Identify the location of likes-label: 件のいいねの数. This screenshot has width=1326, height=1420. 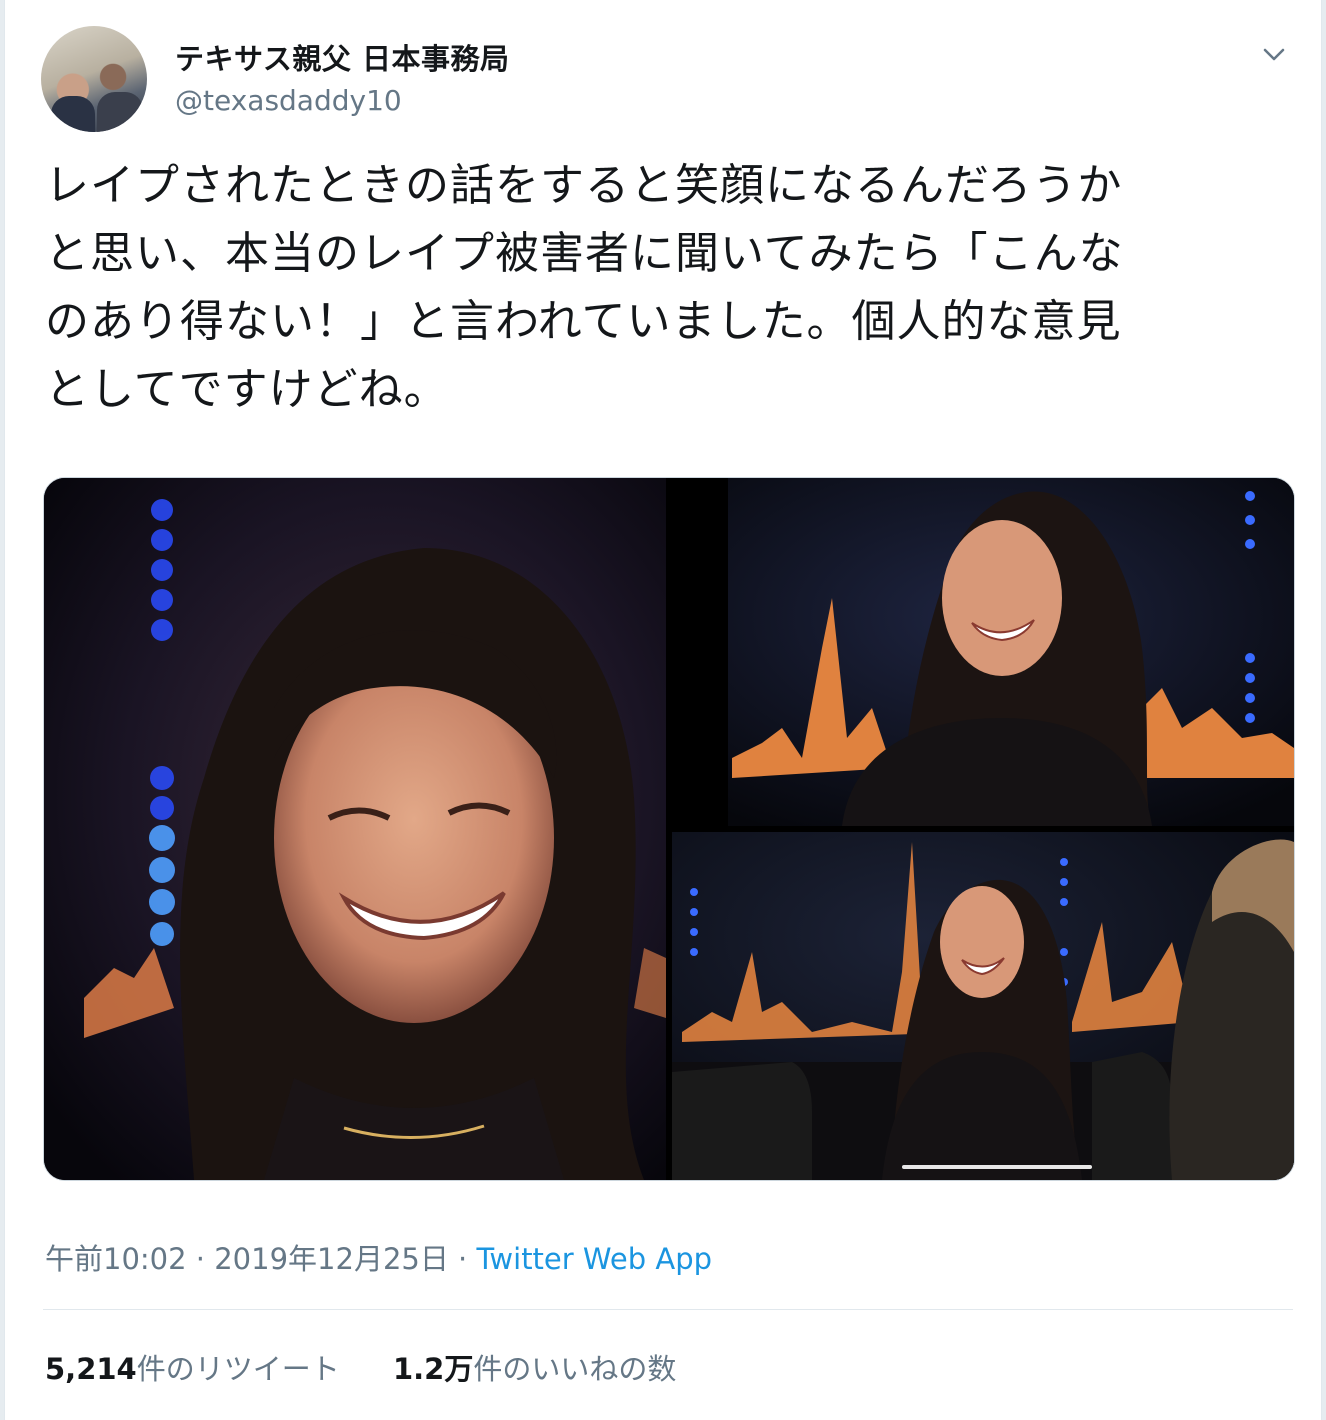
(575, 1369).